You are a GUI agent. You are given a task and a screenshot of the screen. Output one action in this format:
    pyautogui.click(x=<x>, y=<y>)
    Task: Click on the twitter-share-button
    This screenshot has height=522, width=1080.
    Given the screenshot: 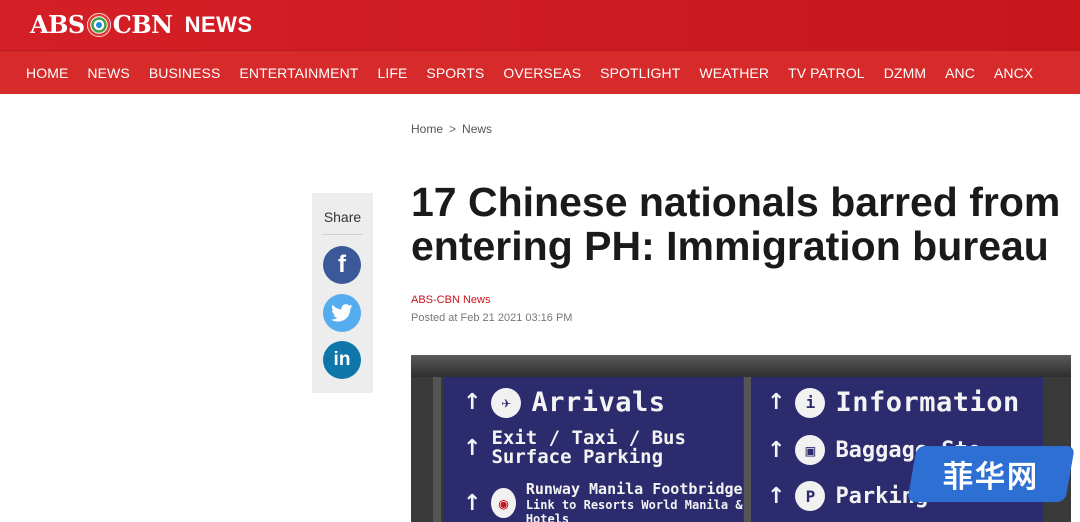 What is the action you would take?
    pyautogui.click(x=342, y=313)
    